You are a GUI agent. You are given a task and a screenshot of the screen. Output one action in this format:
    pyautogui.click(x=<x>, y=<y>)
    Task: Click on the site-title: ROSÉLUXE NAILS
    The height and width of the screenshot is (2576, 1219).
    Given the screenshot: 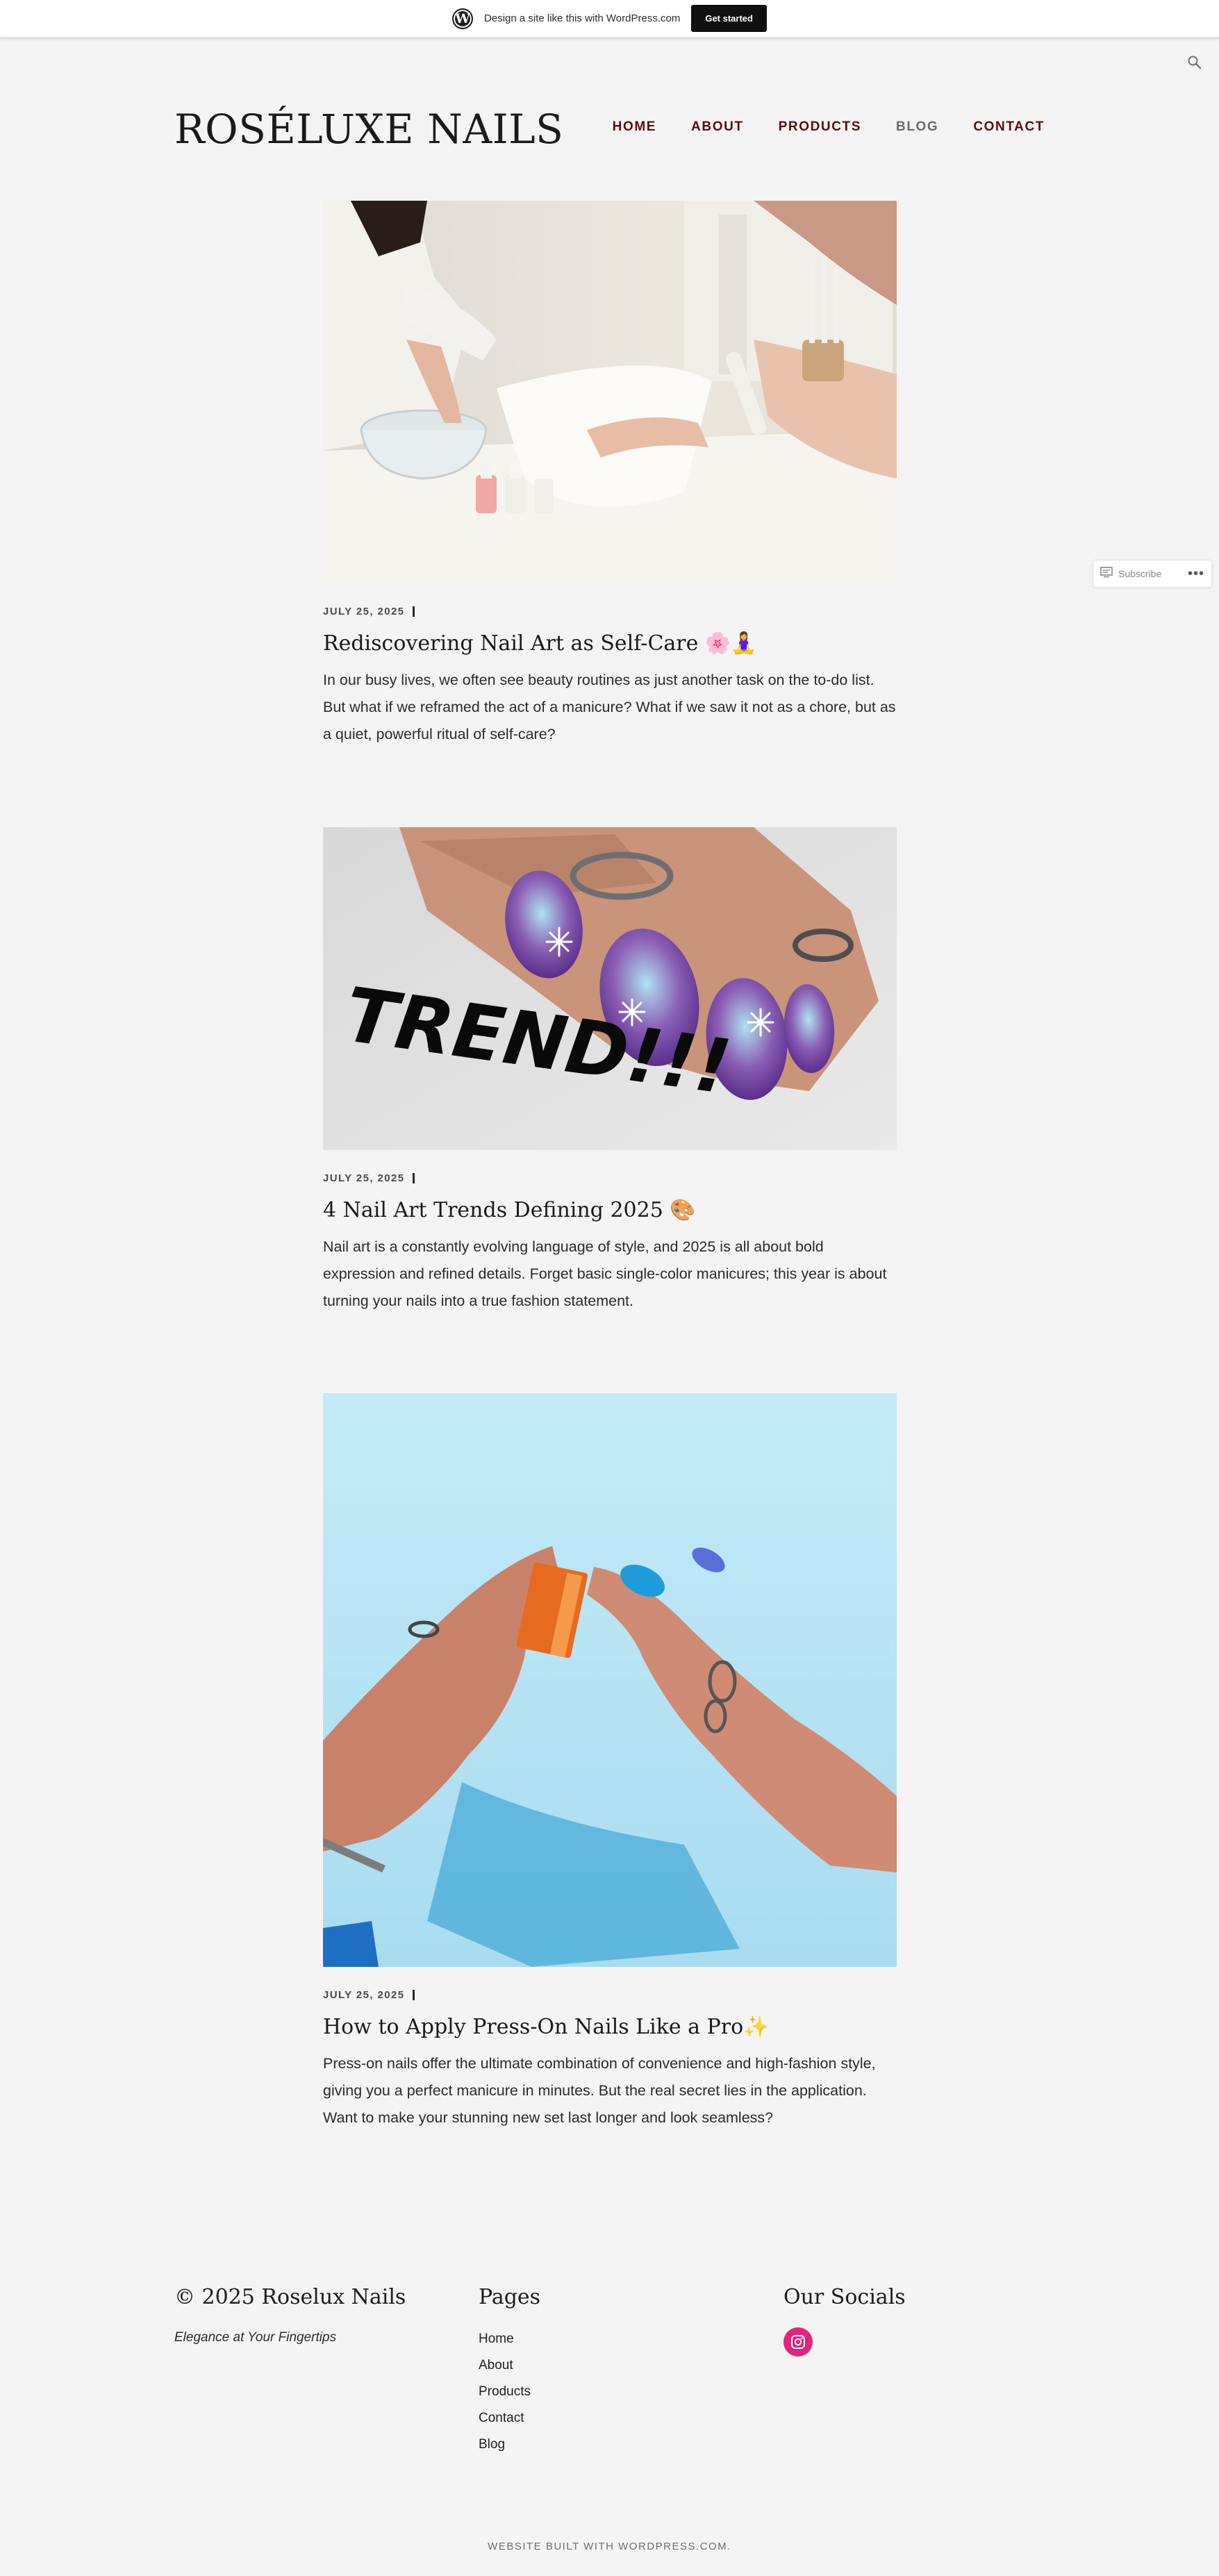 What is the action you would take?
    pyautogui.click(x=368, y=129)
    